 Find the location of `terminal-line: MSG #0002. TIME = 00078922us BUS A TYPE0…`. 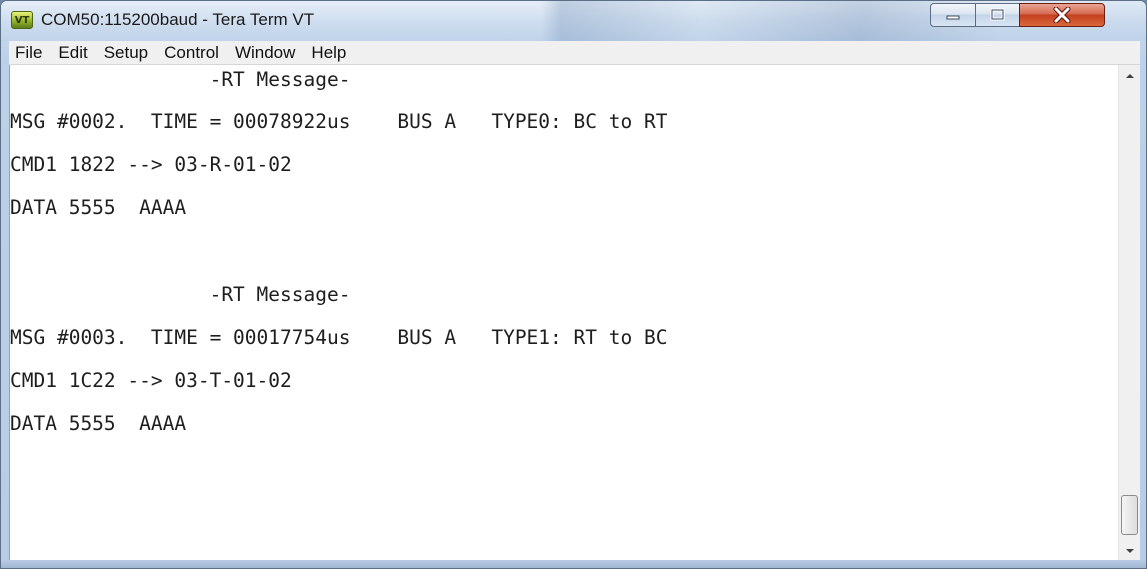

terminal-line: MSG #0002. TIME = 00078922us BUS A TYPE0… is located at coordinates (339, 121).